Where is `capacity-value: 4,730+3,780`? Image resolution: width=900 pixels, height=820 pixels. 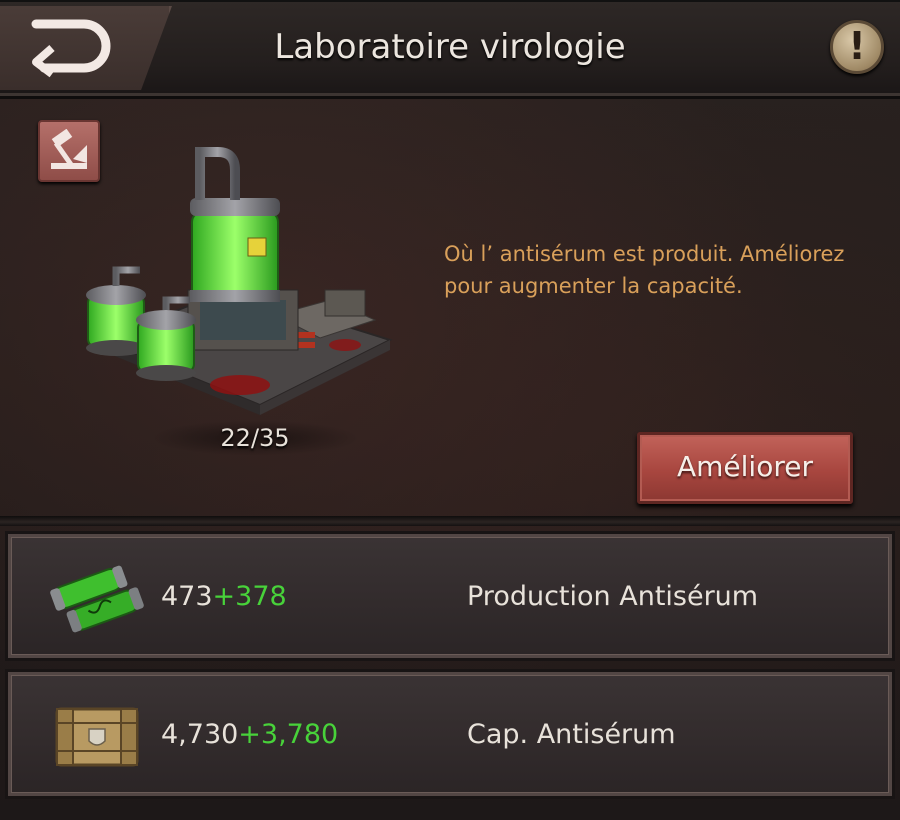
capacity-value: 4,730+3,780 is located at coordinates (249, 735).